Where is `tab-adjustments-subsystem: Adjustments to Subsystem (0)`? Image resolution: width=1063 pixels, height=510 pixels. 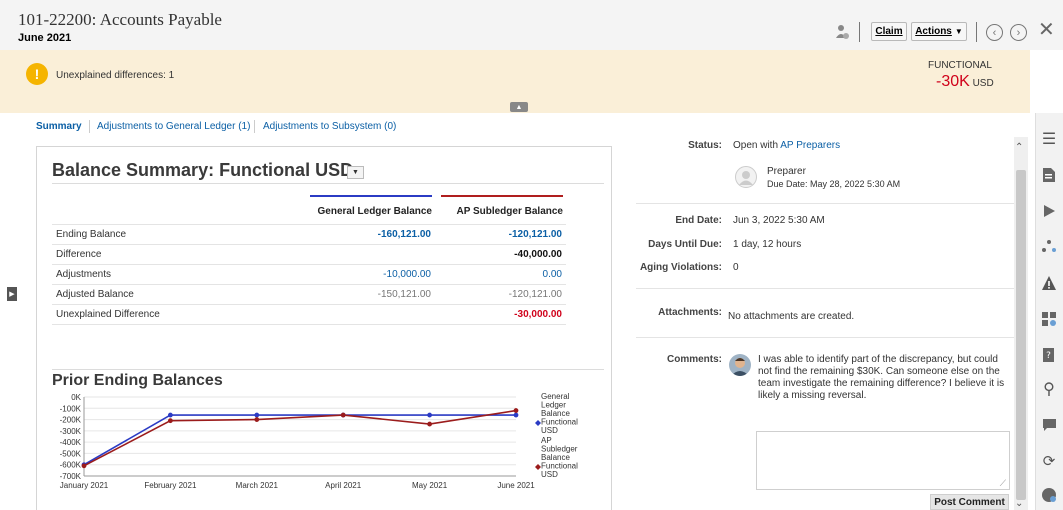
tab-adjustments-subsystem: Adjustments to Subsystem (0) is located at coordinates (329, 126).